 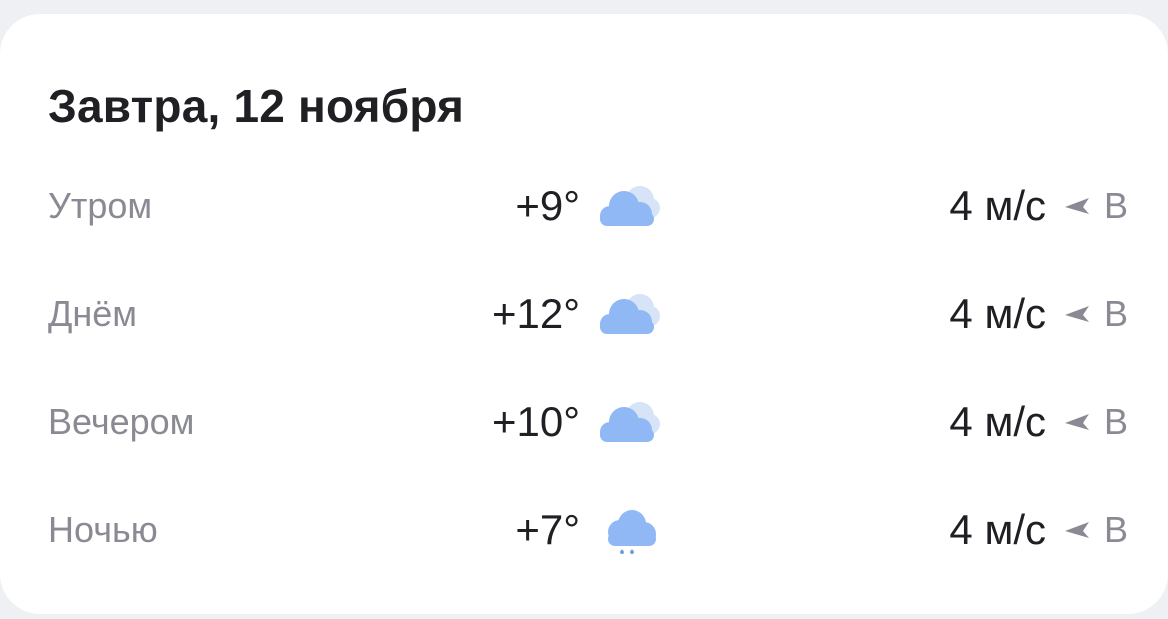 I want to click on forecast-row-day: Днём +12° 4 м/с В, so click(x=584, y=314).